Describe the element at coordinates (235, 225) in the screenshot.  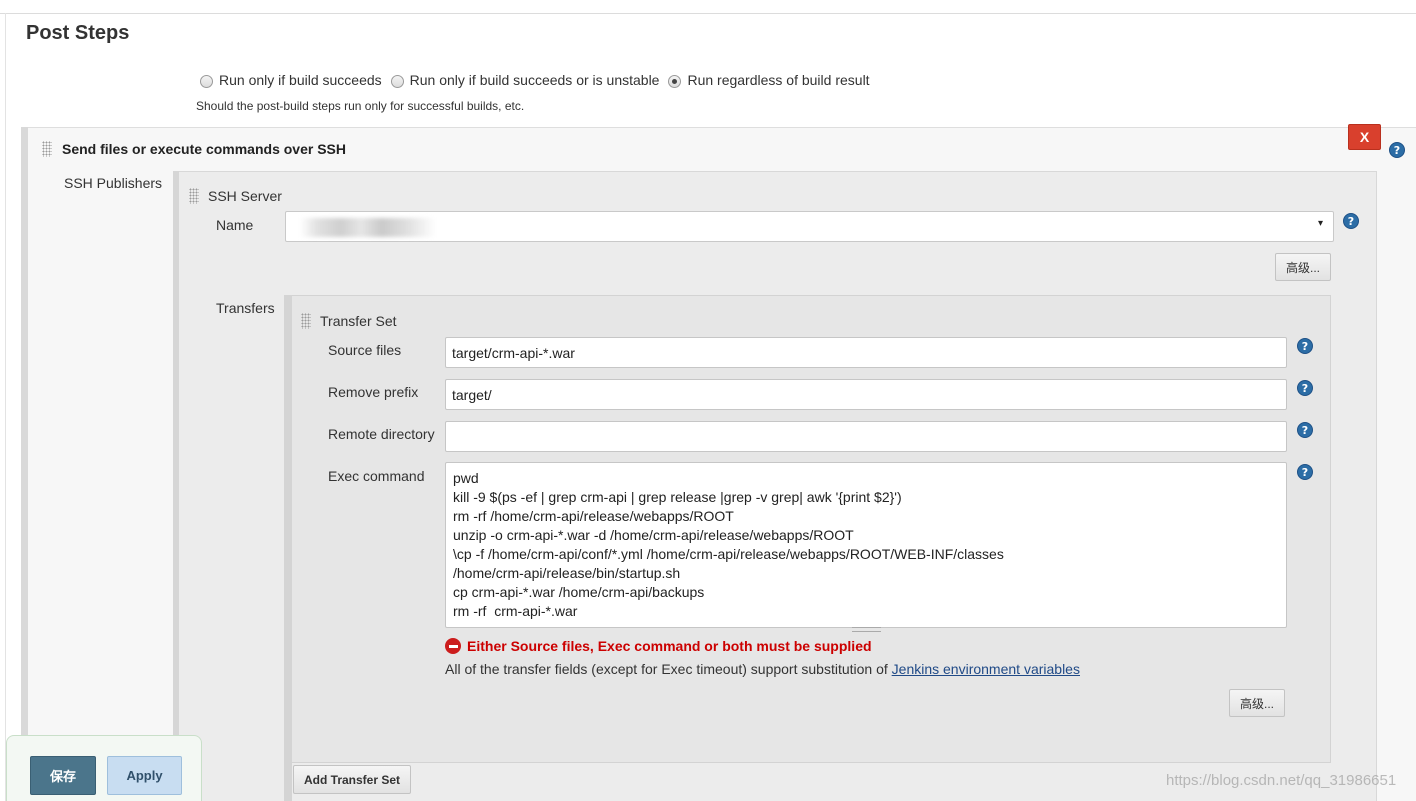
I see `name-label: Name` at that location.